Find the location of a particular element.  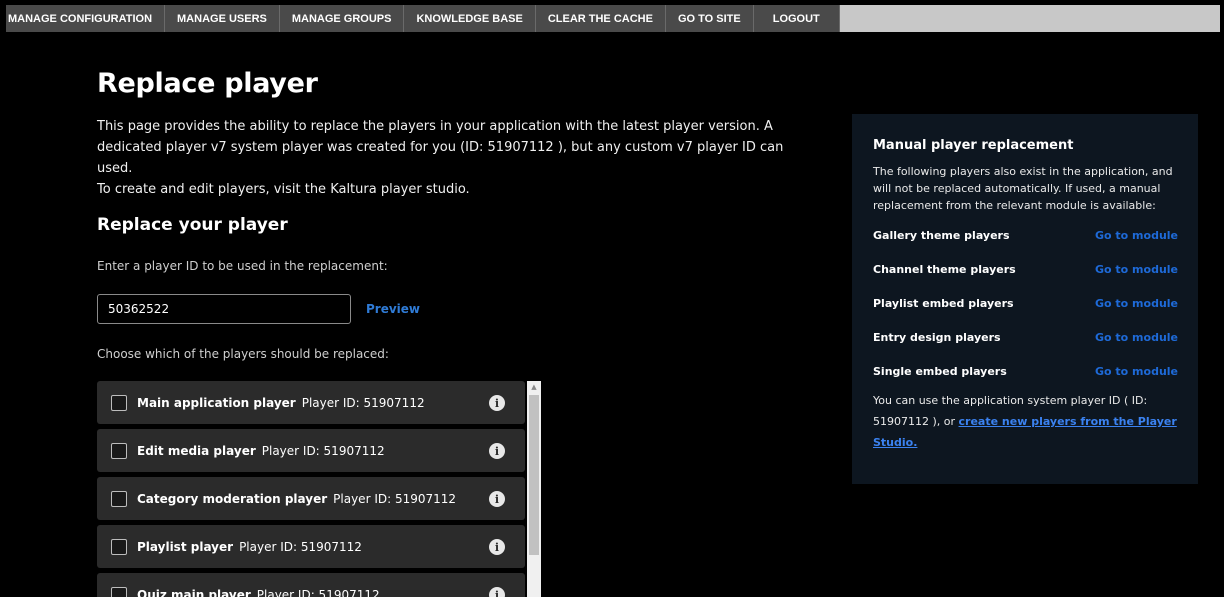

nav-manage-configuration: MANAGE CONFIGURATION is located at coordinates (86, 18).